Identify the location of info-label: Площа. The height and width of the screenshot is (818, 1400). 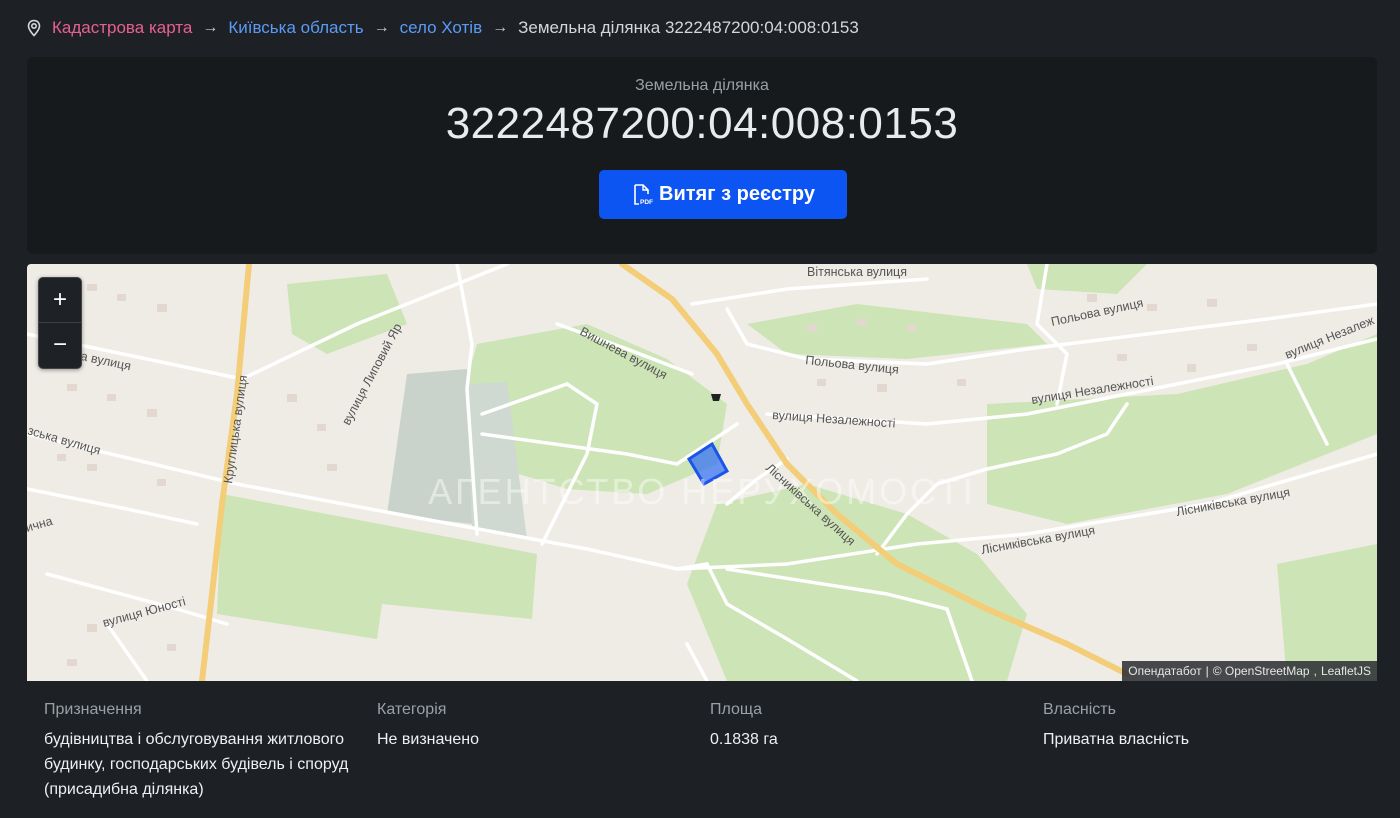
(736, 709).